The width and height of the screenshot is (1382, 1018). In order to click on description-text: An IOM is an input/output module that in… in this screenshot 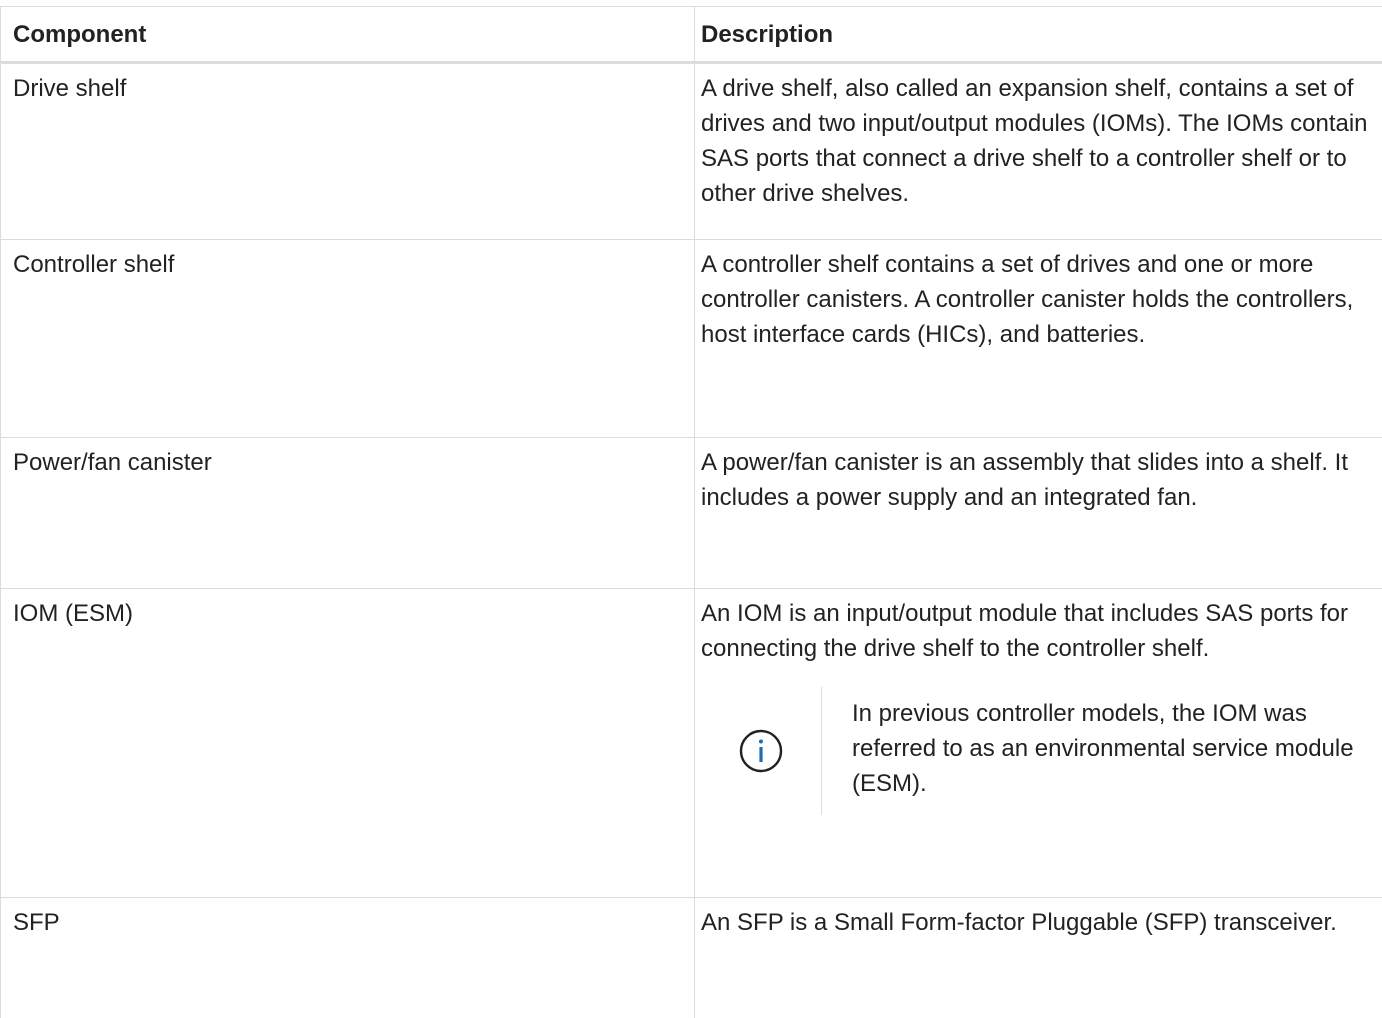, I will do `click(1035, 631)`.